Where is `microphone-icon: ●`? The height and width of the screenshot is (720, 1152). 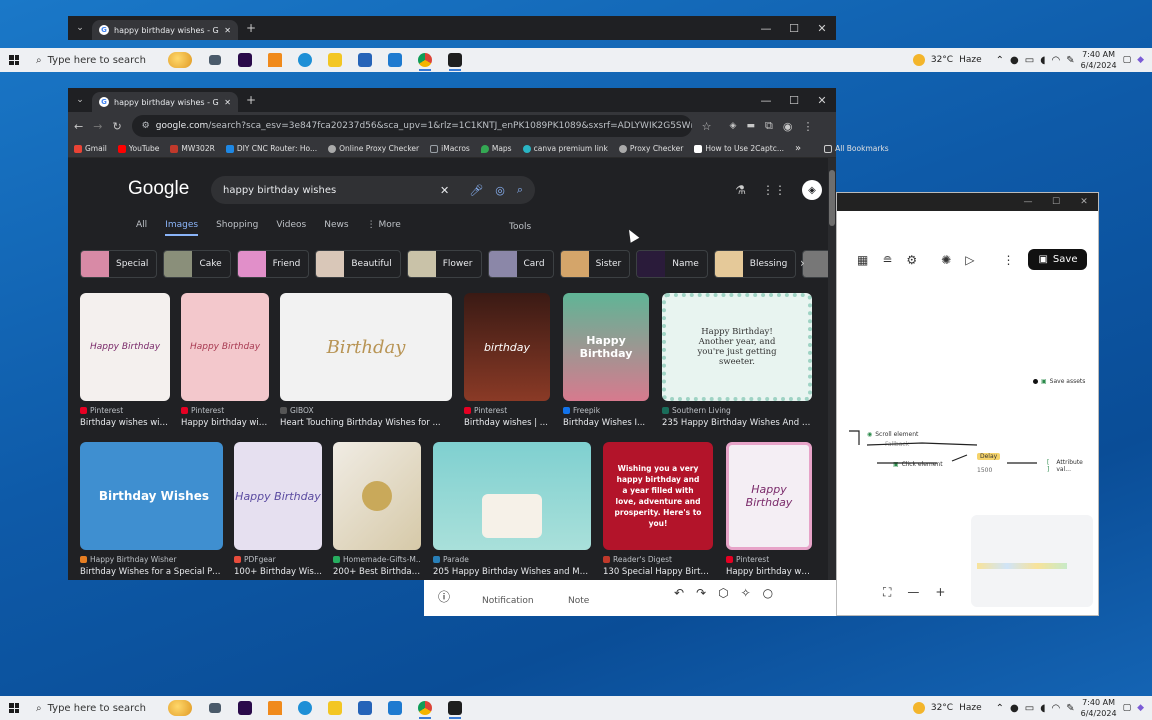
microphone-icon: ● is located at coordinates (1014, 708).